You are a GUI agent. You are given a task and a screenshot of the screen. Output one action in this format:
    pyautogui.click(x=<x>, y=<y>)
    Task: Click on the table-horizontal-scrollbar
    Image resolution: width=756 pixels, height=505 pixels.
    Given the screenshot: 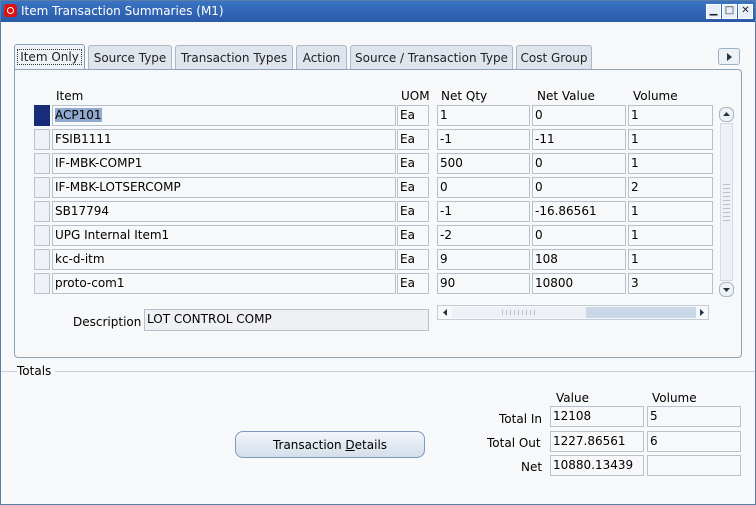 What is the action you would take?
    pyautogui.click(x=573, y=312)
    